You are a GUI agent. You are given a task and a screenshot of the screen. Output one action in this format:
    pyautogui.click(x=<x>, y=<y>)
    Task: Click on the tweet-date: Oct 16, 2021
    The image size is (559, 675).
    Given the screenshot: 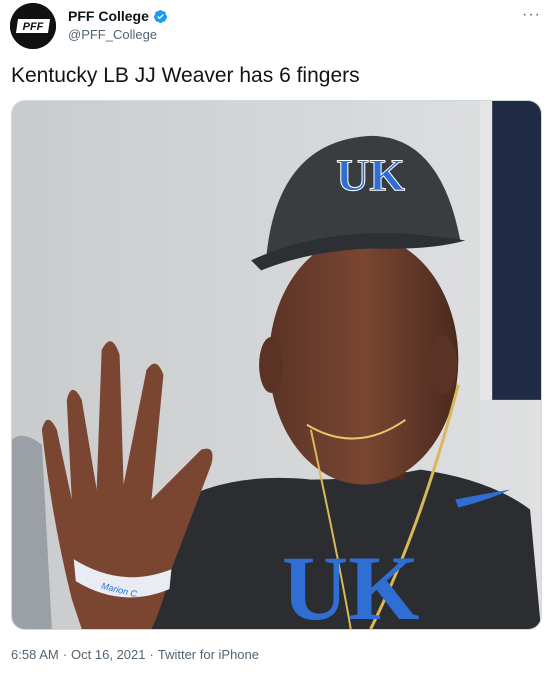 What is the action you would take?
    pyautogui.click(x=108, y=654)
    